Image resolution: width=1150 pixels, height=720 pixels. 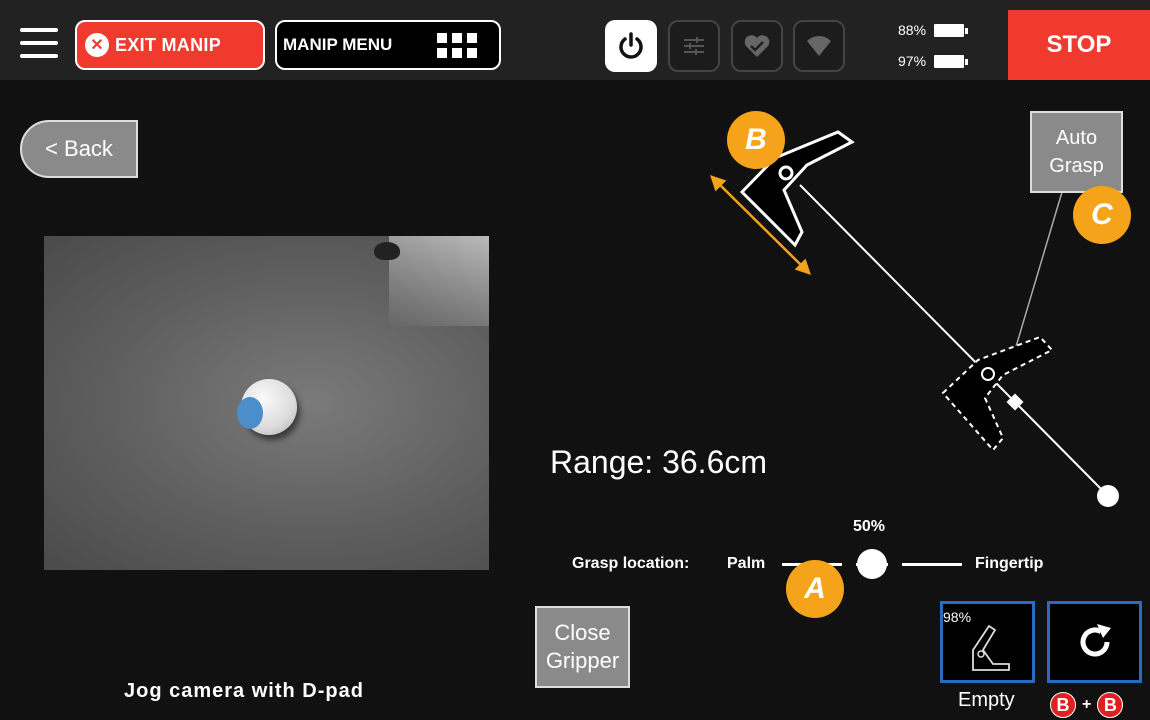 What do you see at coordinates (815, 589) in the screenshot?
I see `badge-a: A` at bounding box center [815, 589].